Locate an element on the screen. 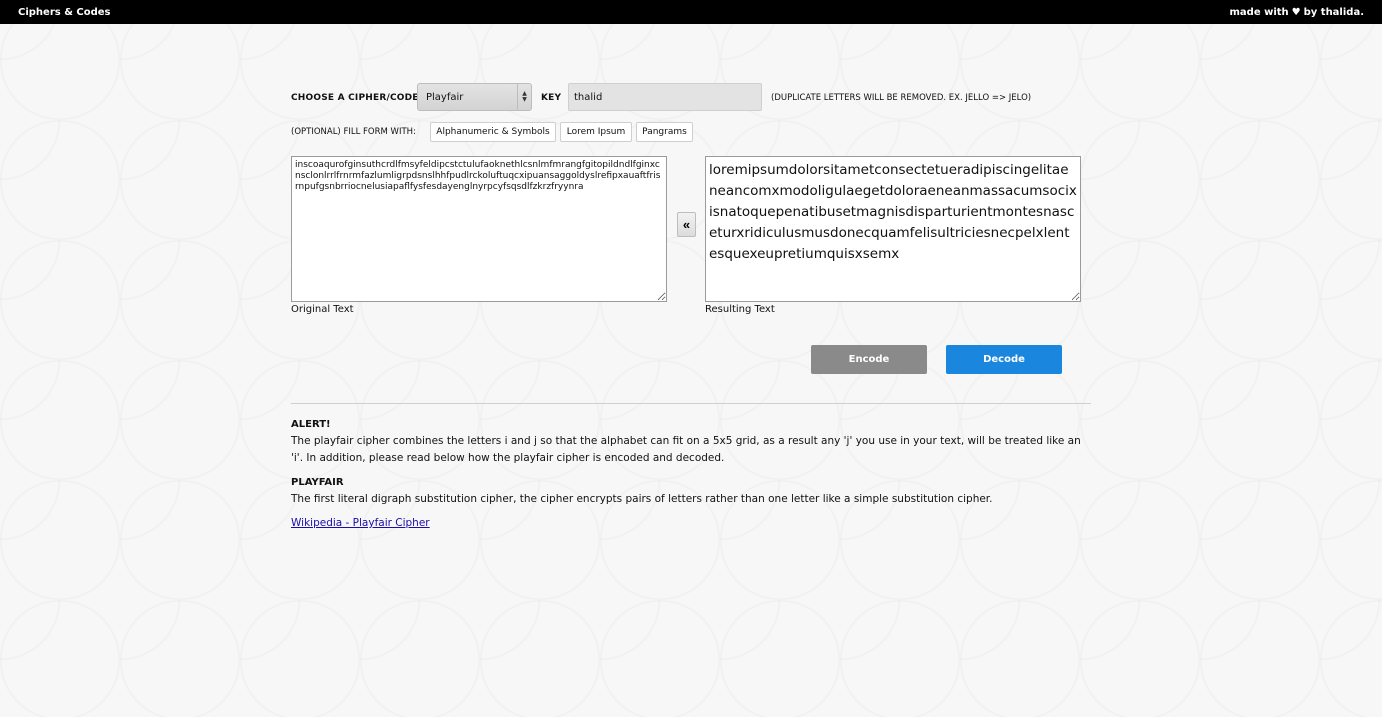 This screenshot has width=1382, height=717. fill-alphanumeric-button: Alphanumeric & Symbols is located at coordinates (493, 132).